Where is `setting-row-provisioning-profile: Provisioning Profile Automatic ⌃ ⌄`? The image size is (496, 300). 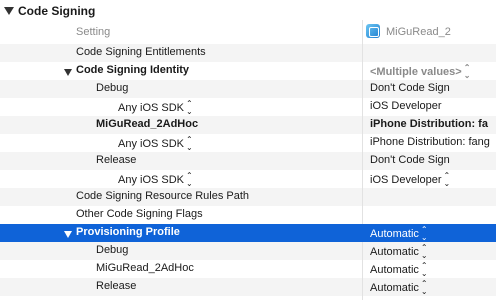
setting-row-provisioning-profile: Provisioning Profile Automatic ⌃ ⌄ is located at coordinates (248, 233).